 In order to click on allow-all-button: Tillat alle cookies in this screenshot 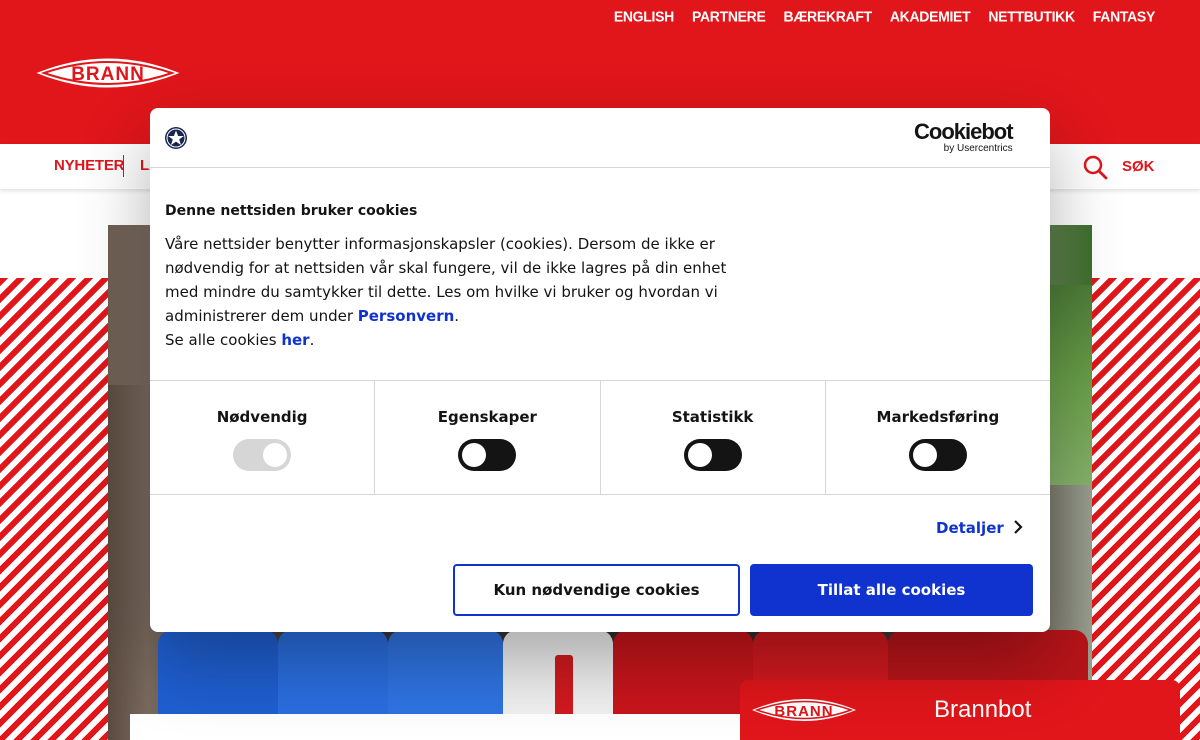, I will do `click(891, 590)`.